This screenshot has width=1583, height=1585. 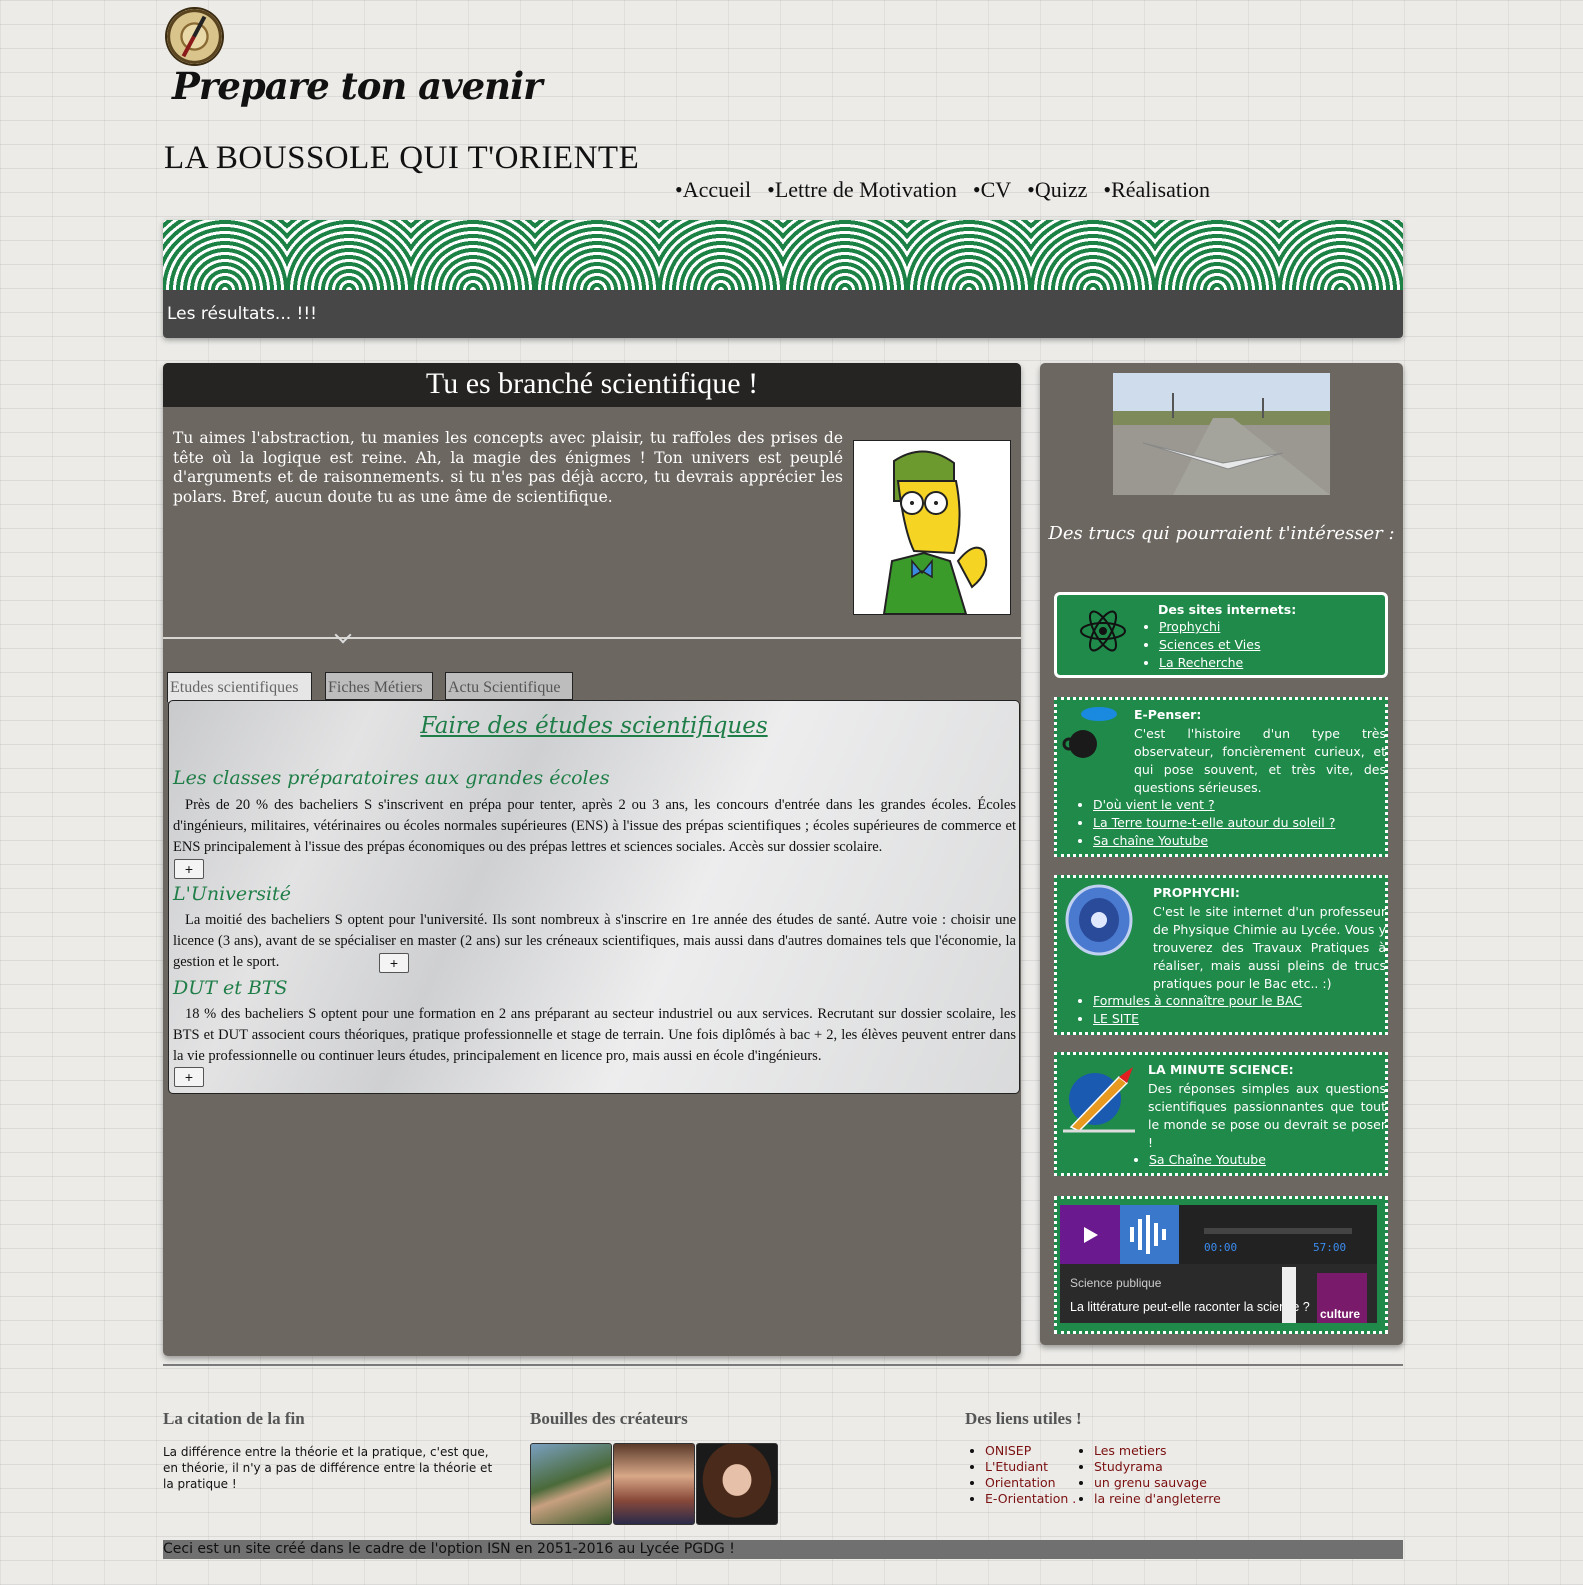 What do you see at coordinates (234, 1418) in the screenshot?
I see `quote-heading: La citation de la fin` at bounding box center [234, 1418].